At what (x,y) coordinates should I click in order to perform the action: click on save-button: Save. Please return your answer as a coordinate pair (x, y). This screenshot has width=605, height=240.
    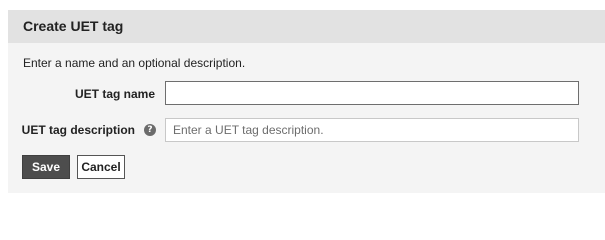
    Looking at the image, I should click on (46, 167).